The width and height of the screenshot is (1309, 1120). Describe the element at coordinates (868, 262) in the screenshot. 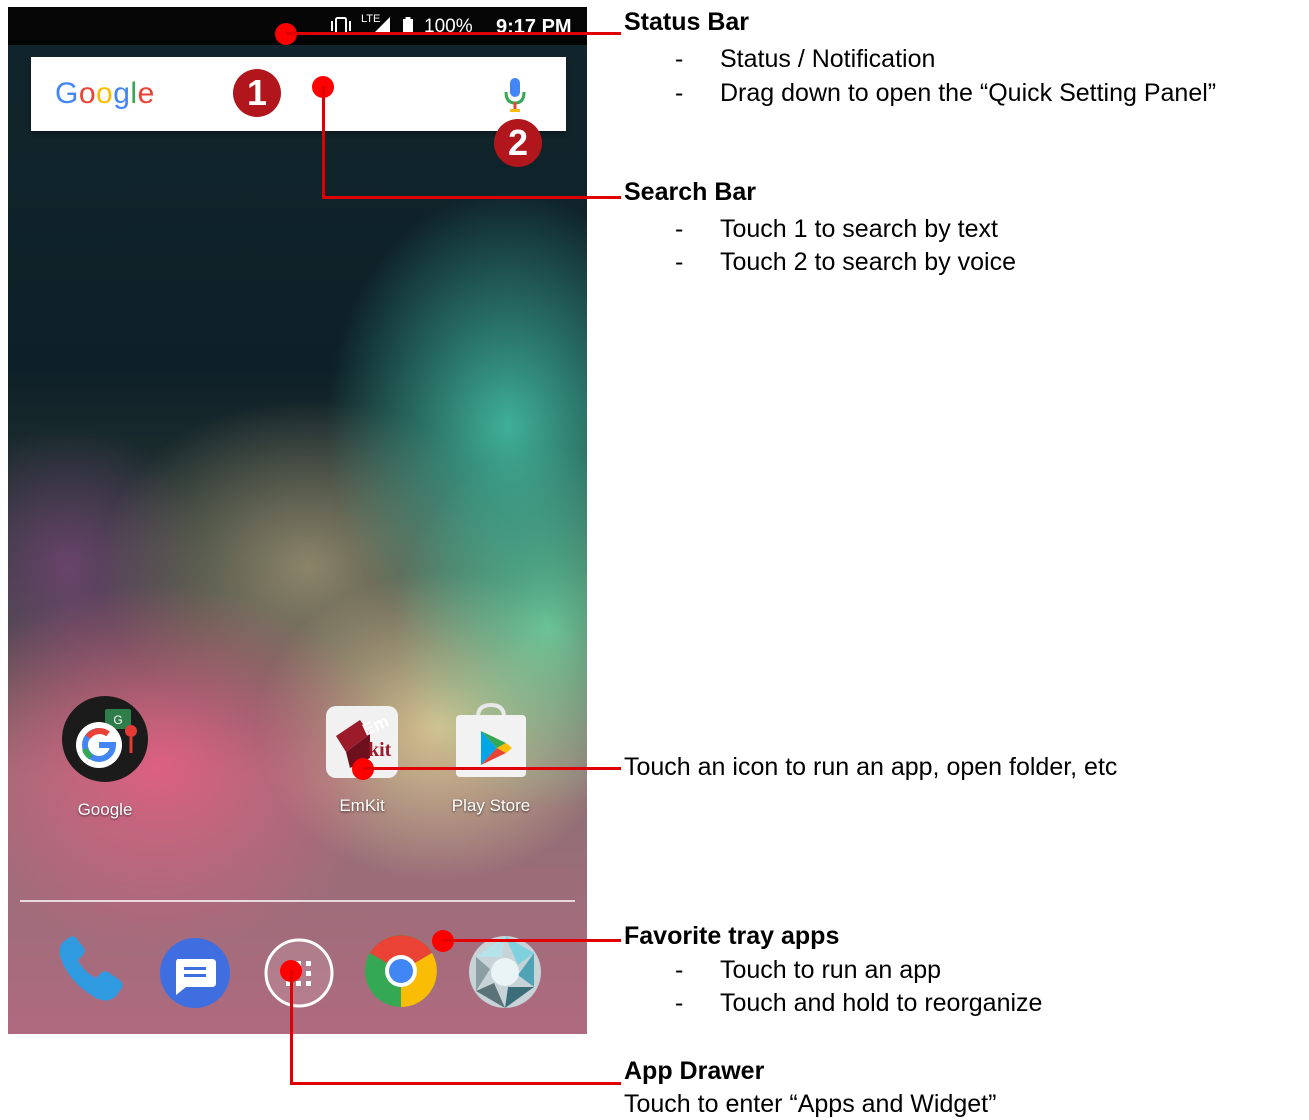

I see `search-bar-callout-item: Touch 2 to search by voice` at that location.